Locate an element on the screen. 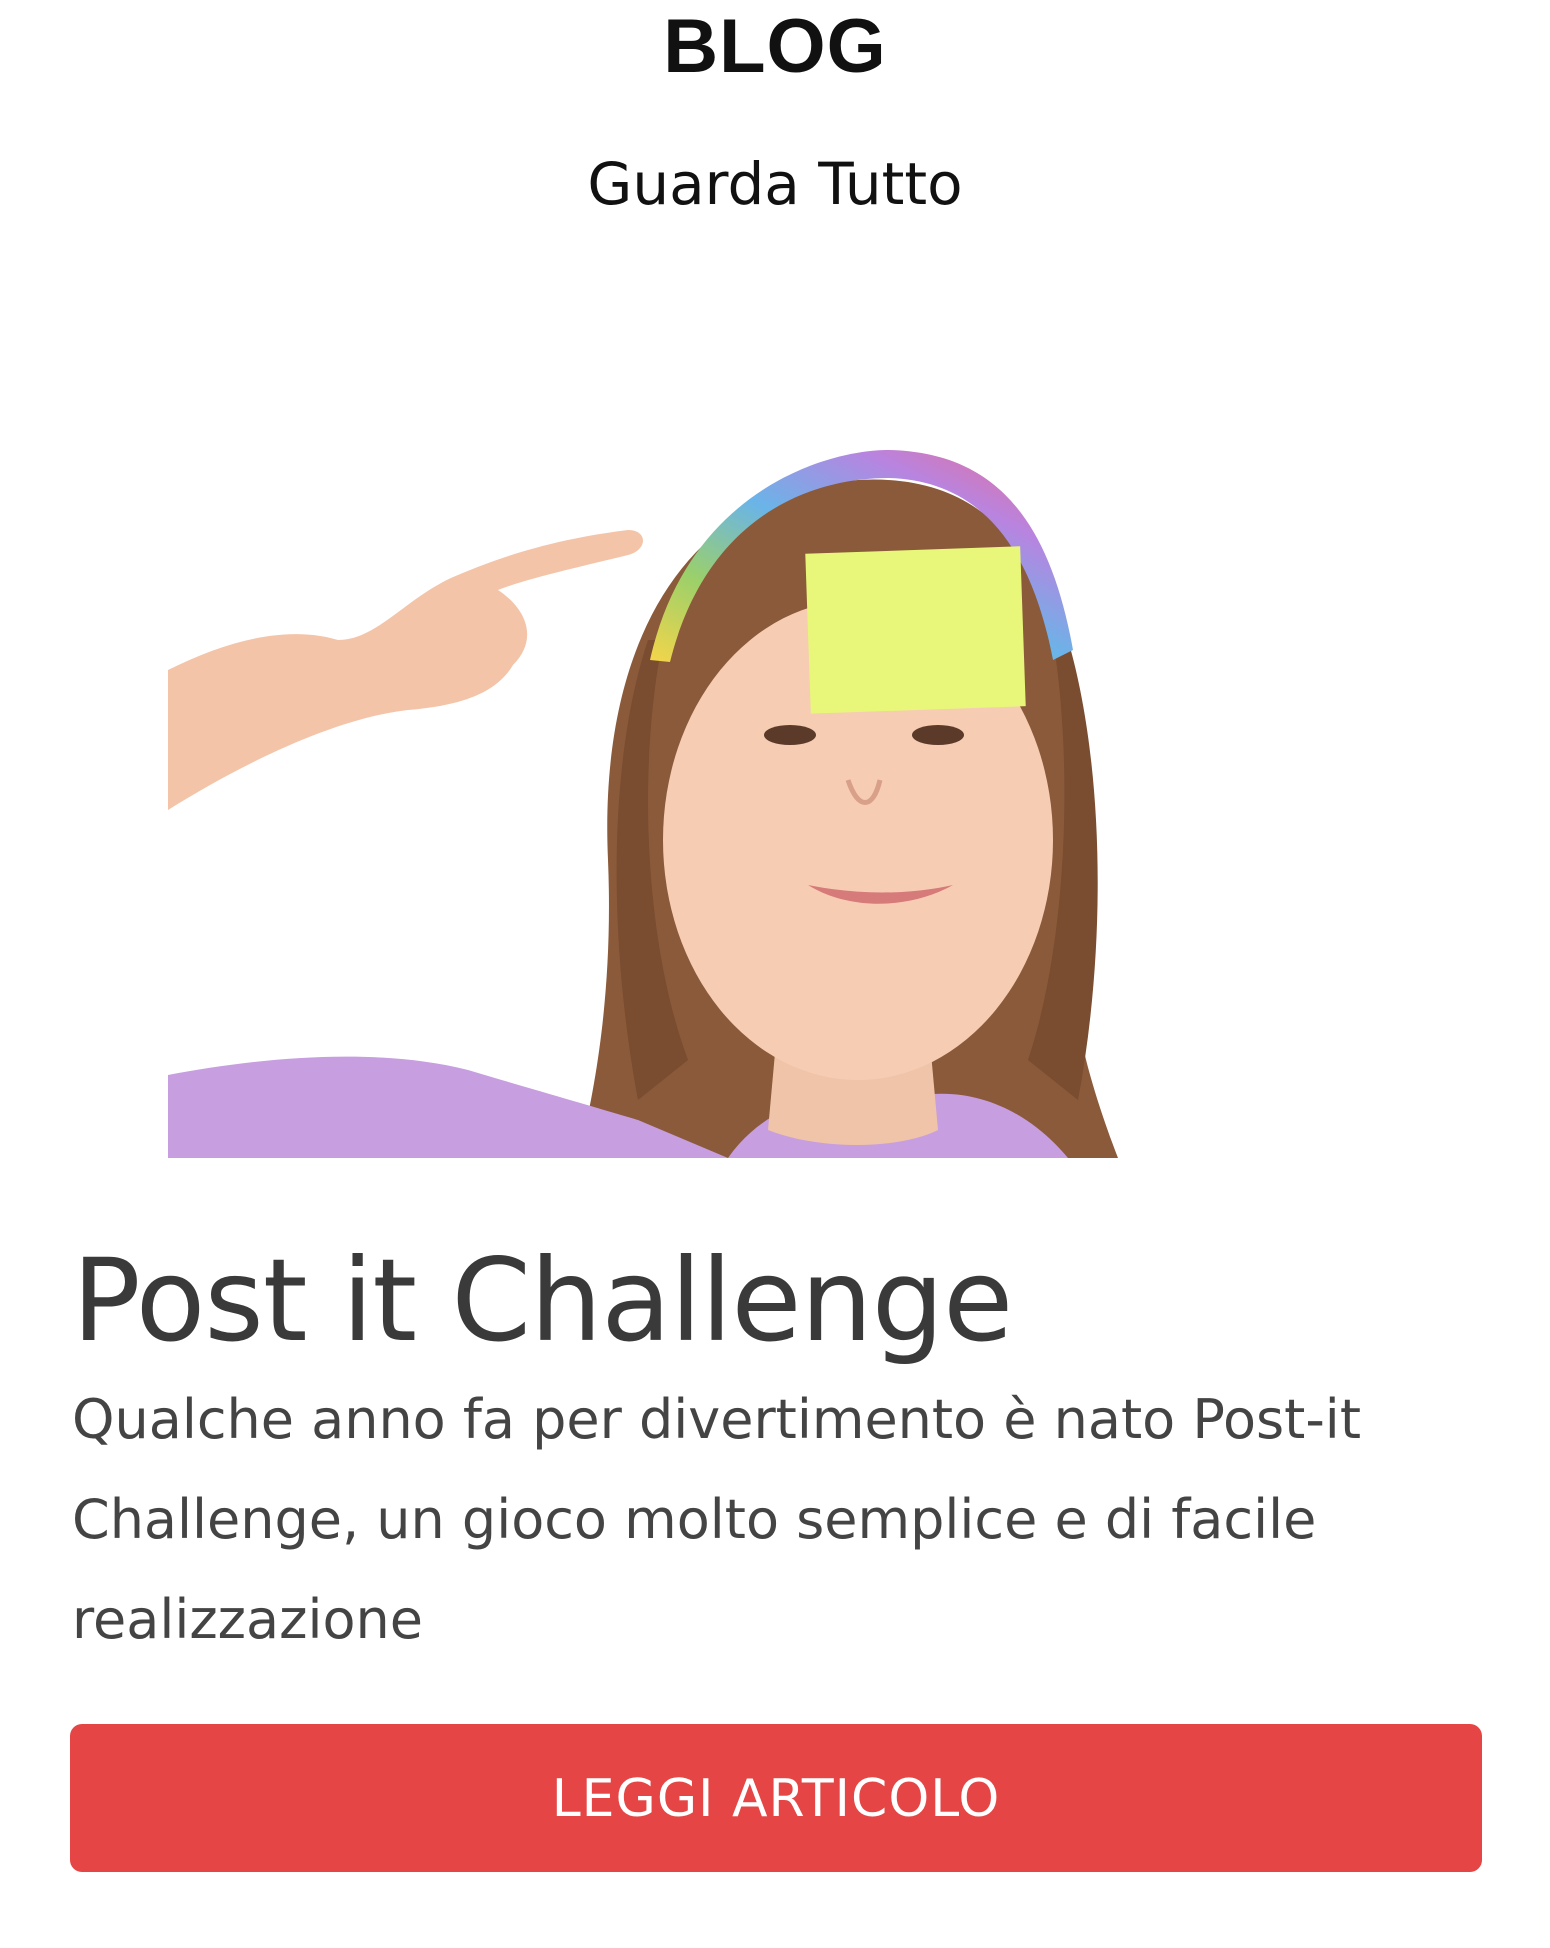 The width and height of the screenshot is (1550, 1948). post-title: Post it Challenge is located at coordinates (782, 1301).